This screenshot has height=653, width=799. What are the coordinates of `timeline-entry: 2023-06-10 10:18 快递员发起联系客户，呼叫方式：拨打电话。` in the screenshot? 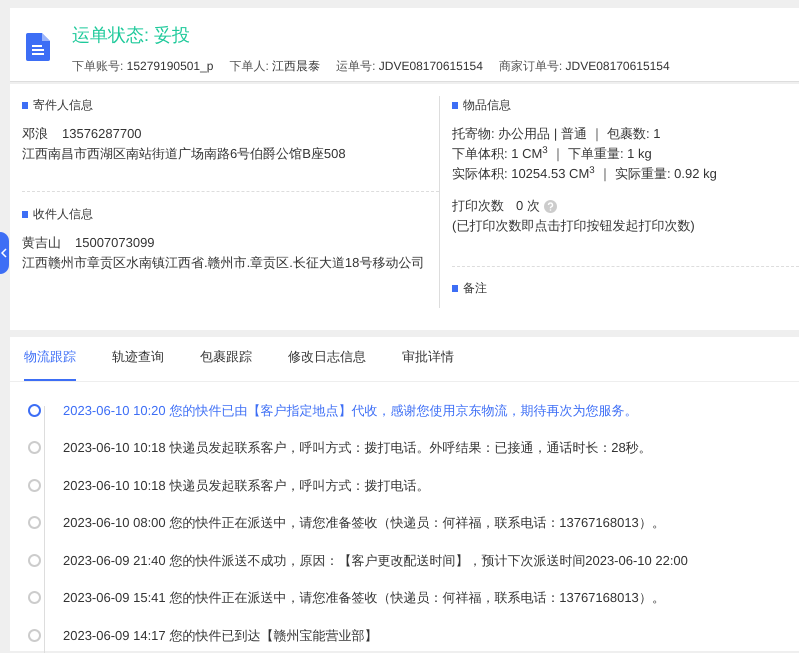 It's located at (246, 485).